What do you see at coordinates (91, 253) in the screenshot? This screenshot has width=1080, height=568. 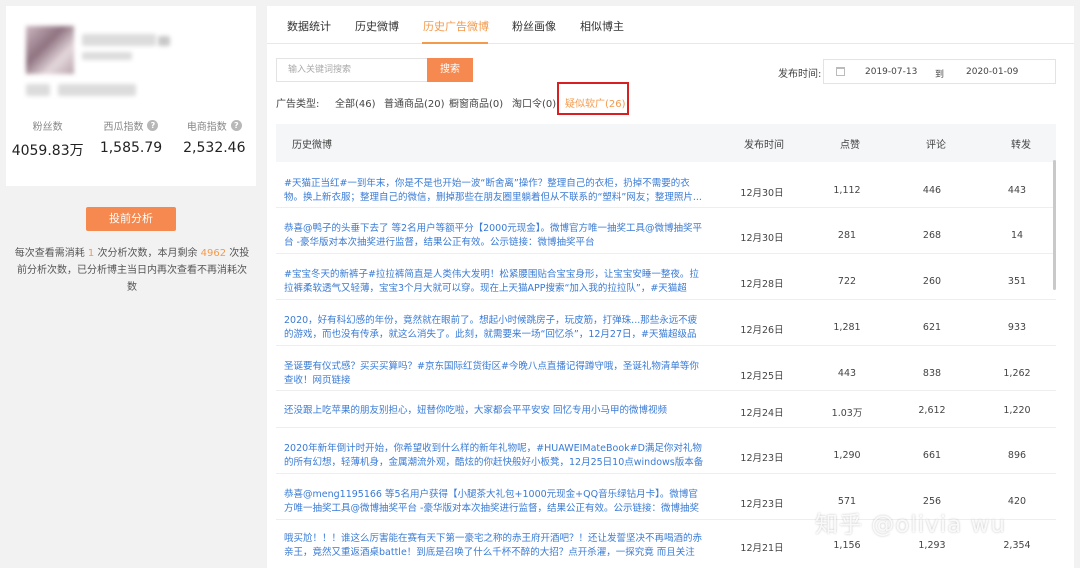 I see `quota-cost: 1` at bounding box center [91, 253].